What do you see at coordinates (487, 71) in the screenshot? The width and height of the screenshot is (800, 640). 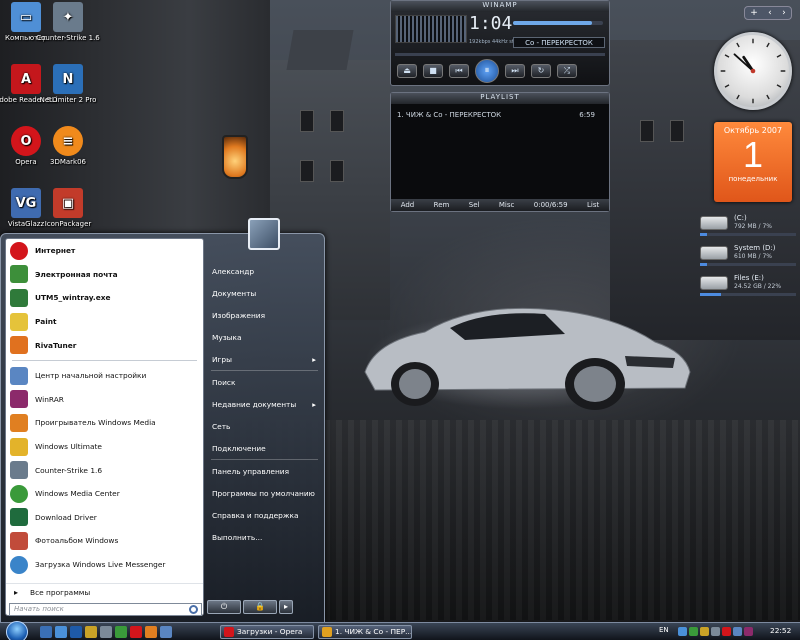 I see `pause-button: ⏸` at bounding box center [487, 71].